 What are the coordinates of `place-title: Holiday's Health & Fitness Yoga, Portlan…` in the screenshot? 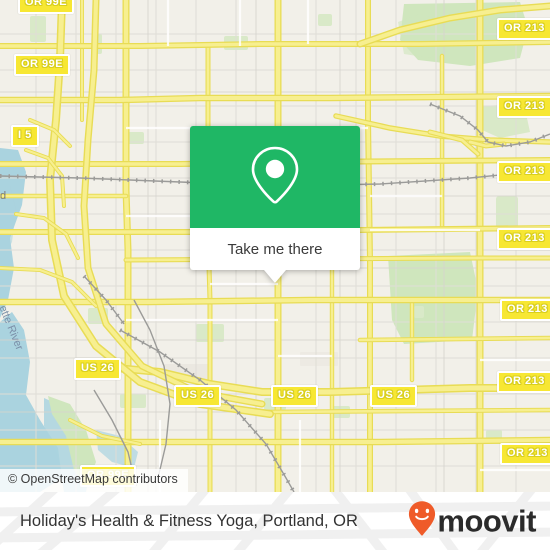 It's located at (189, 520).